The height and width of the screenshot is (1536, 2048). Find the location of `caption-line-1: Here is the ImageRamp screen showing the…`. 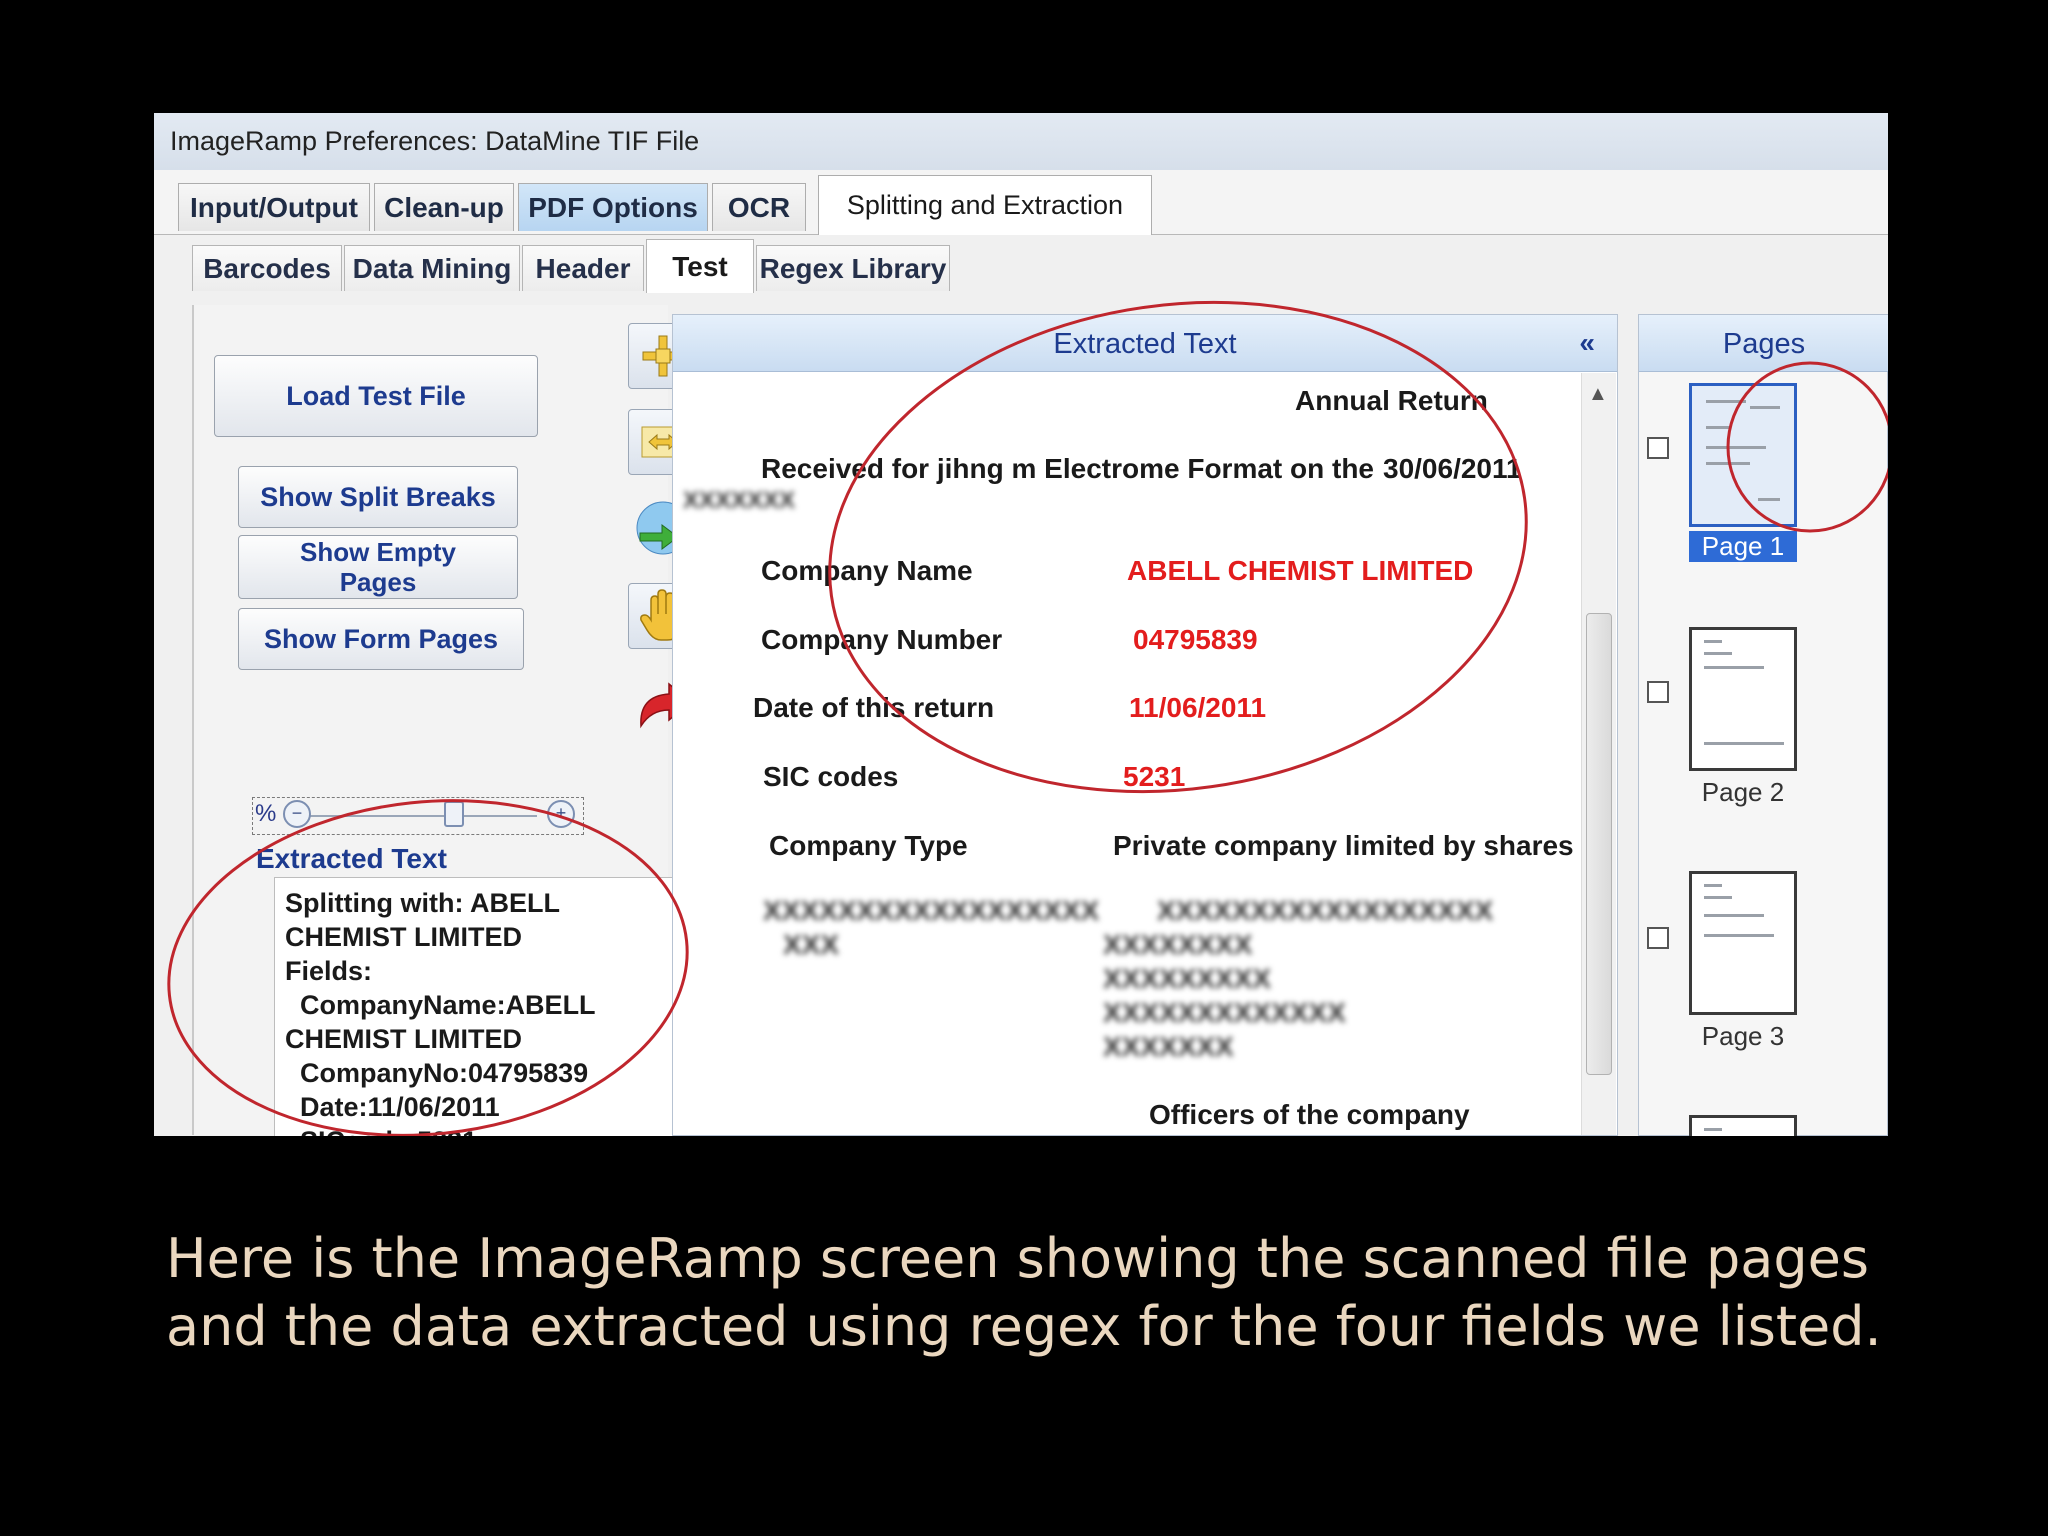

caption-line-1: Here is the ImageRamp screen showing the… is located at coordinates (1018, 1258).